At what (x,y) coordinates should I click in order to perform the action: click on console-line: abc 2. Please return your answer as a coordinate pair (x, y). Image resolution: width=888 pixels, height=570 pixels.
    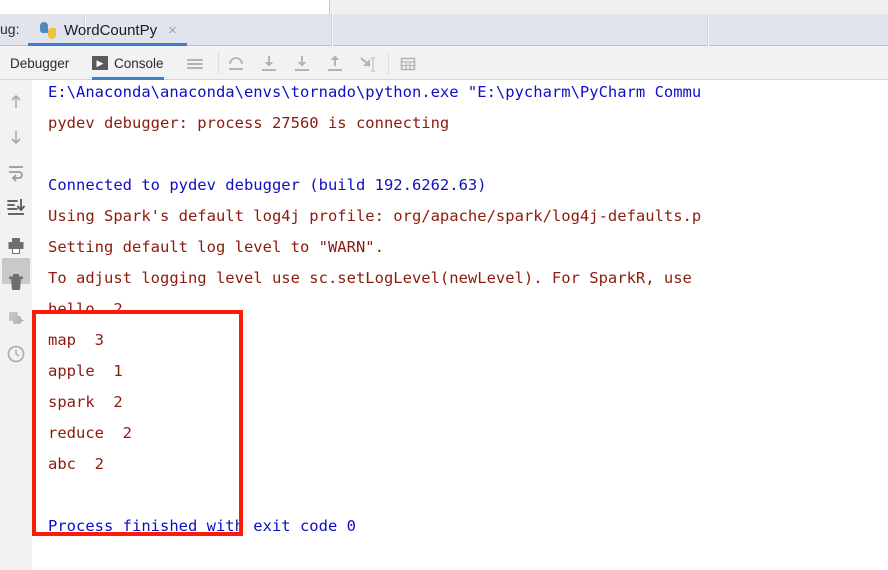
    Looking at the image, I should click on (76, 464).